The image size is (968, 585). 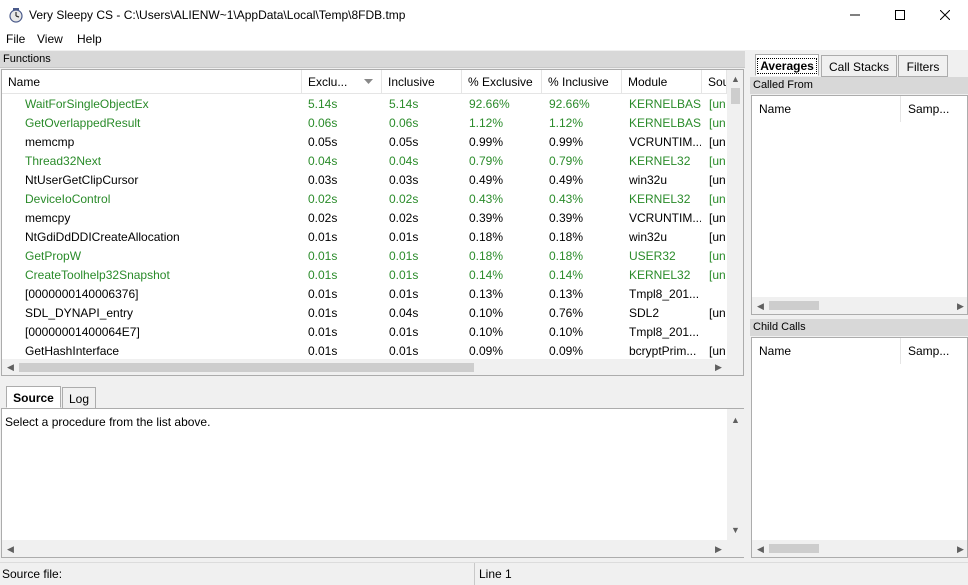 What do you see at coordinates (826, 109) in the screenshot?
I see `called-from-column-name: Name` at bounding box center [826, 109].